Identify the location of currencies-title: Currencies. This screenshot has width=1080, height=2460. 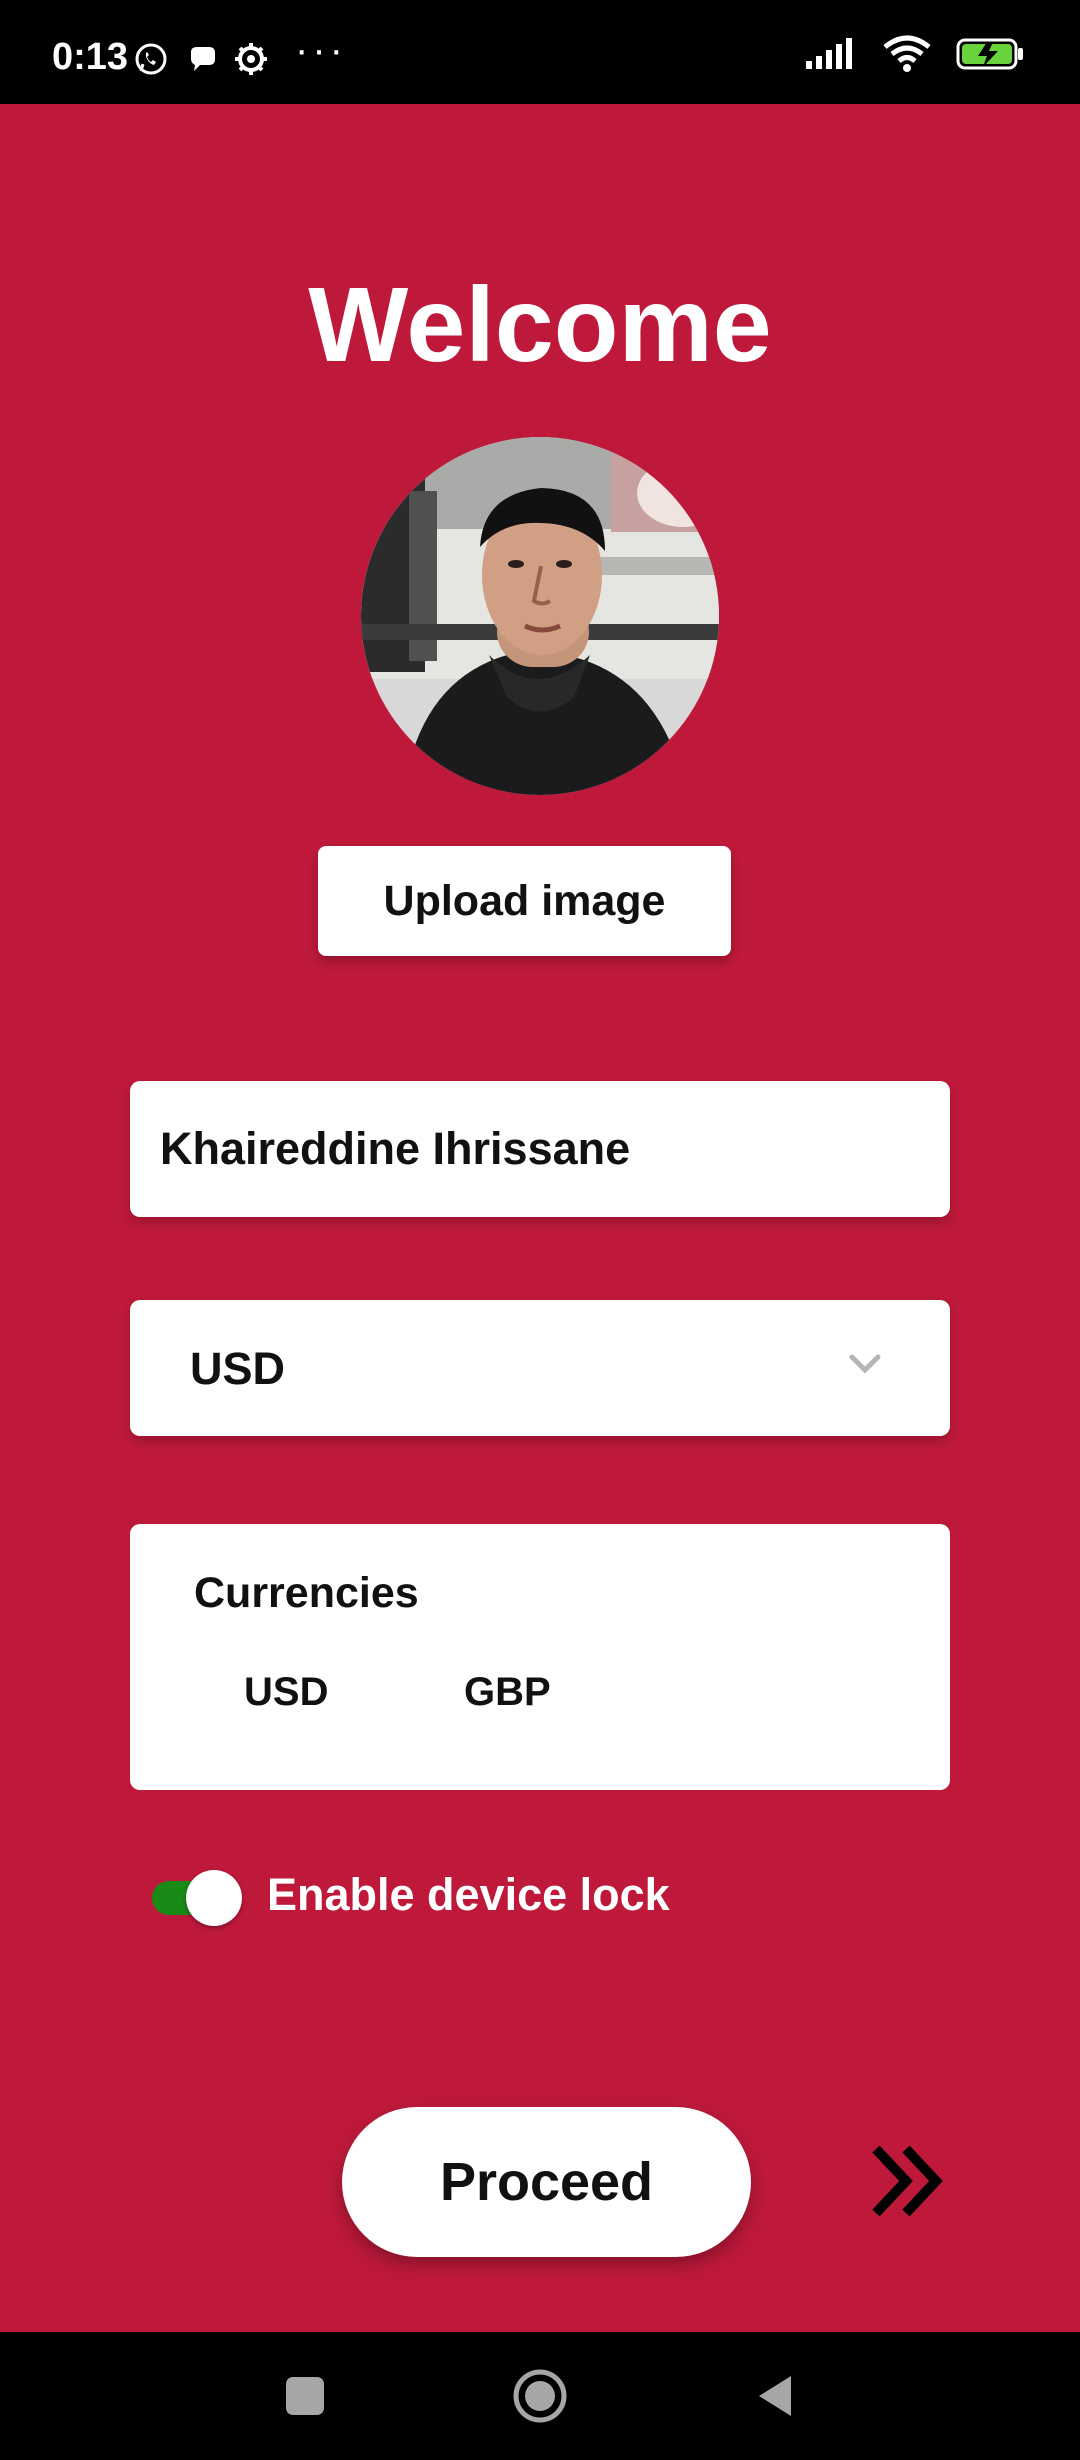
(306, 1593).